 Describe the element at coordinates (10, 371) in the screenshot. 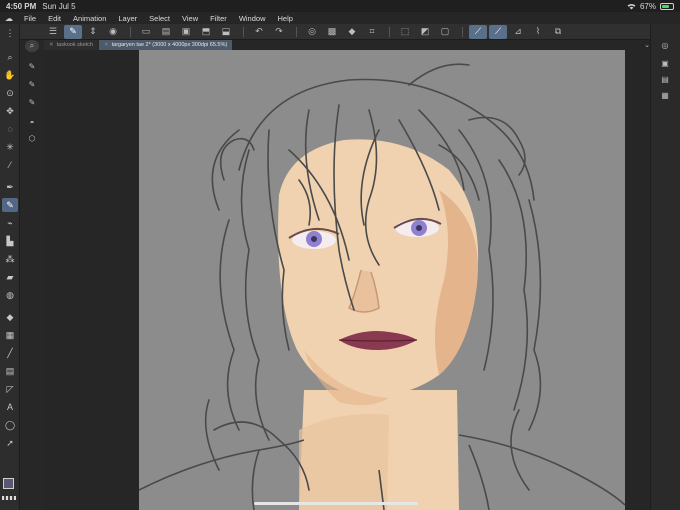

I see `frame-icon: ▤` at that location.